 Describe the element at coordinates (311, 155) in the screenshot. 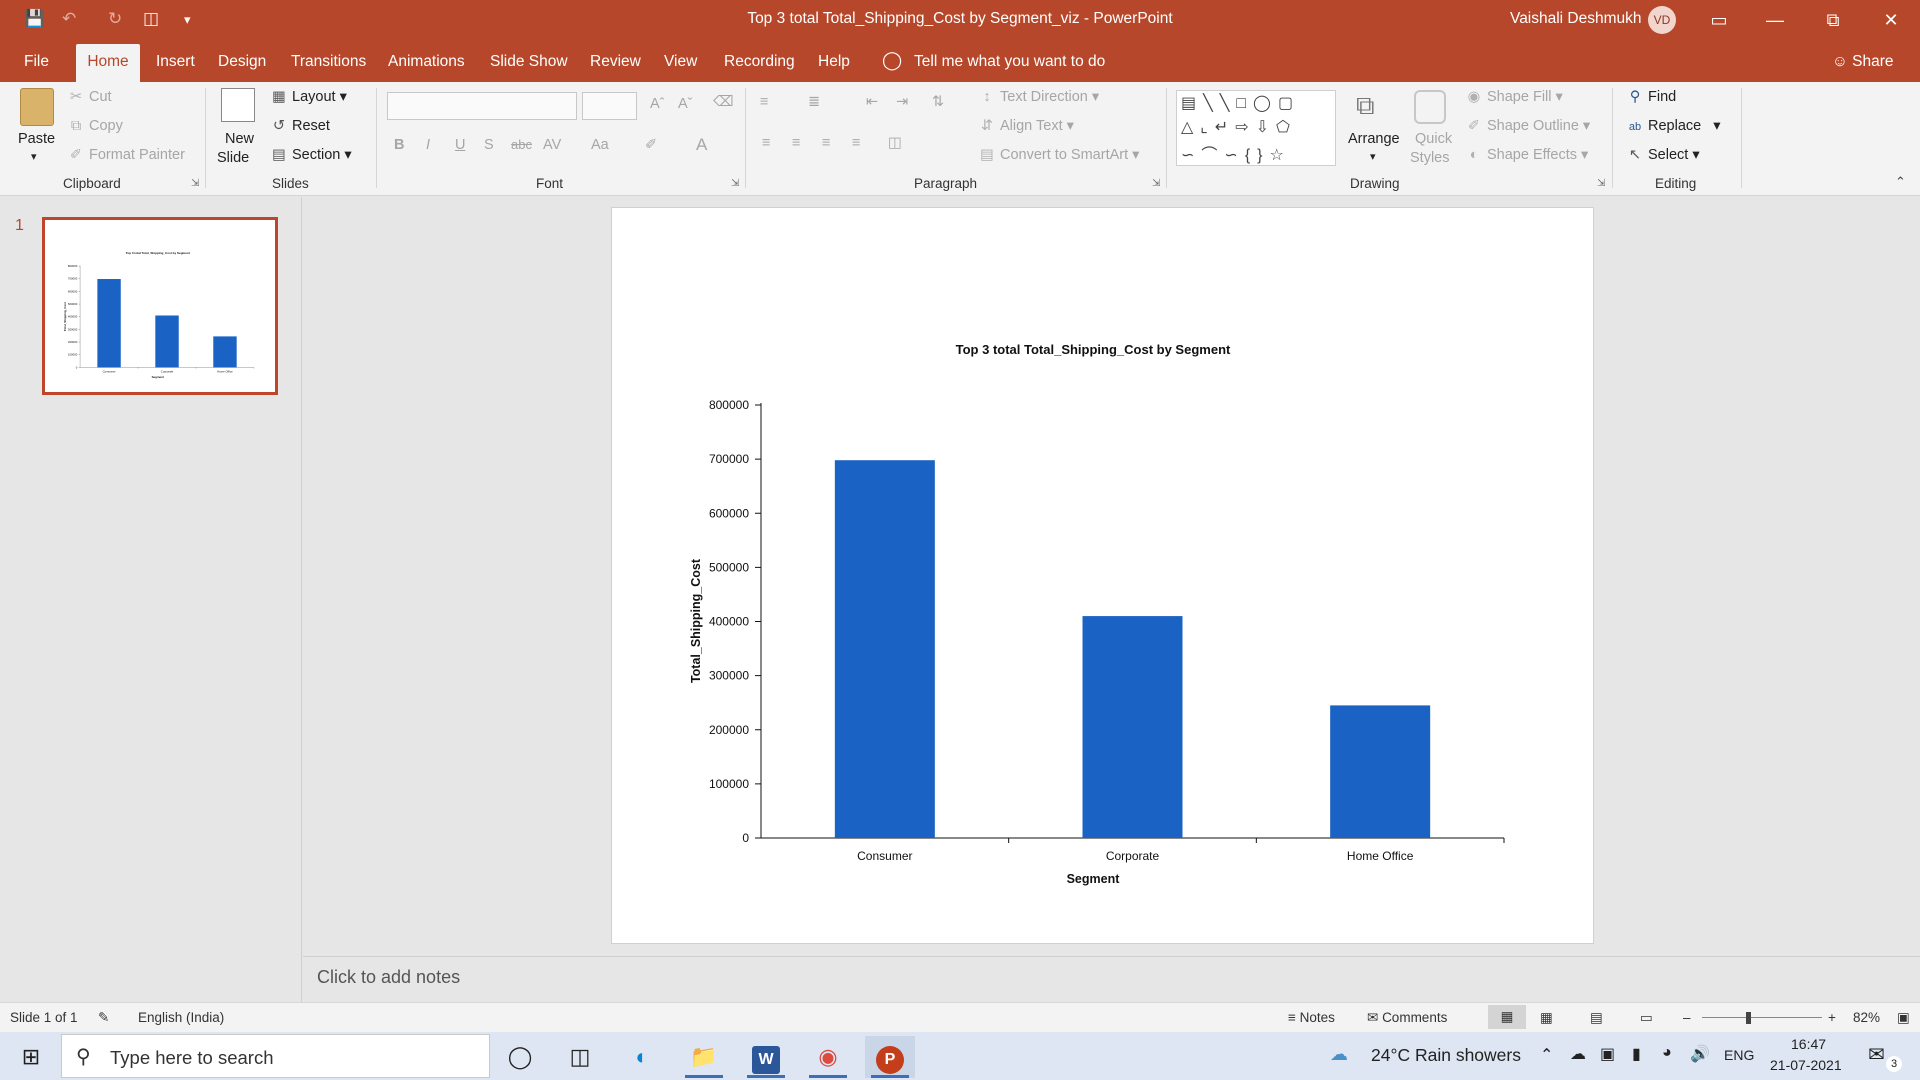

I see `section-button: ▤ Section ▾` at that location.